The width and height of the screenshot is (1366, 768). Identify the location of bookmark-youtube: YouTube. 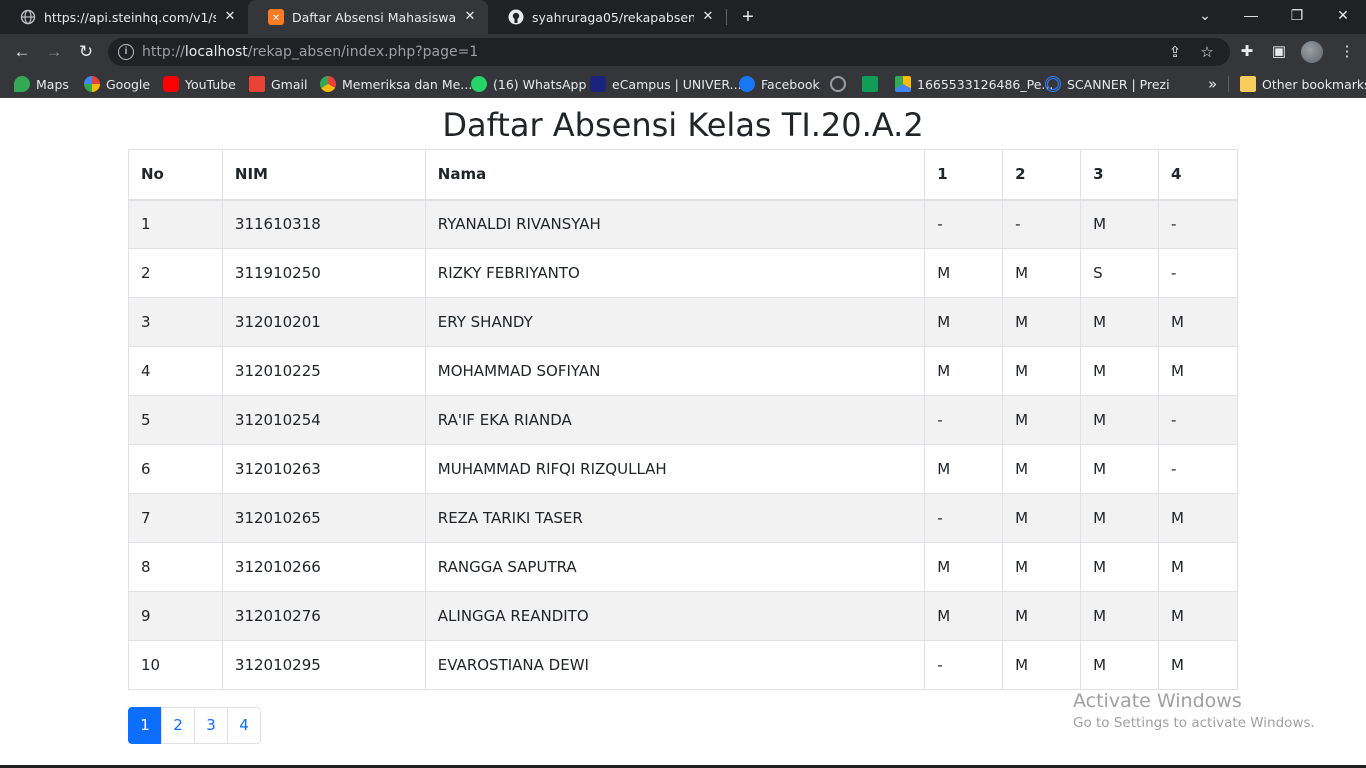
(199, 84).